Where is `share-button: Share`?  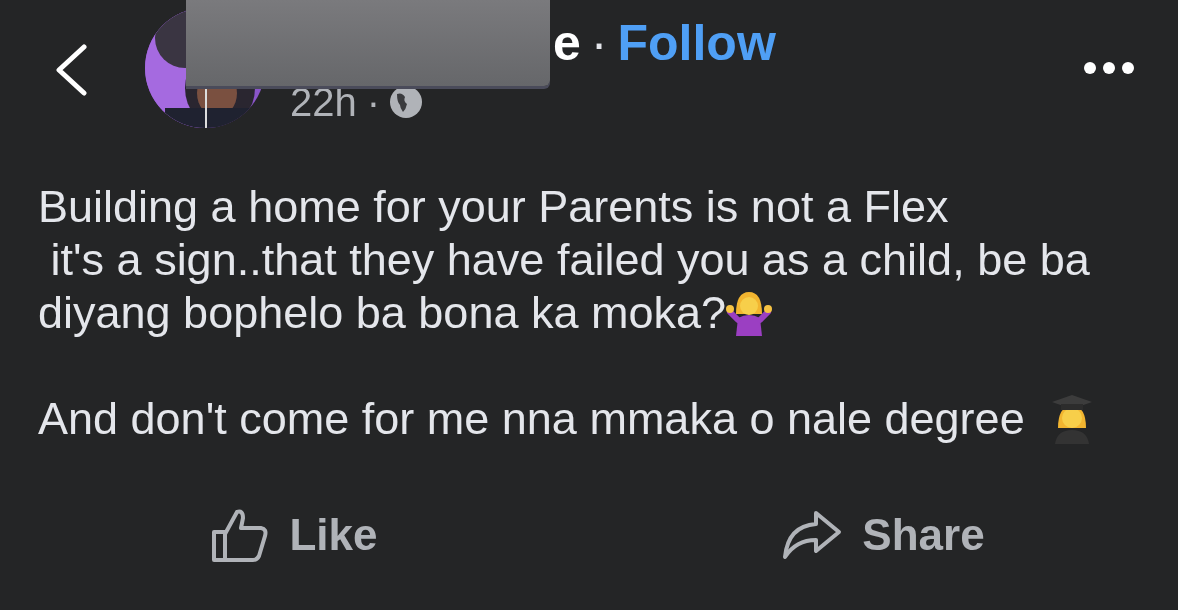
share-button: Share is located at coordinates (883, 535).